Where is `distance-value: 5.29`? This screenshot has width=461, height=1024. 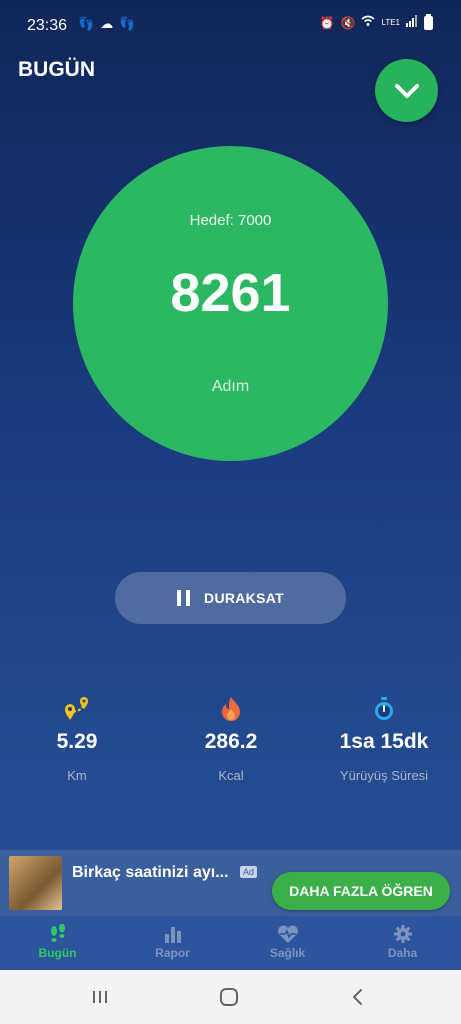 distance-value: 5.29 is located at coordinates (77, 741).